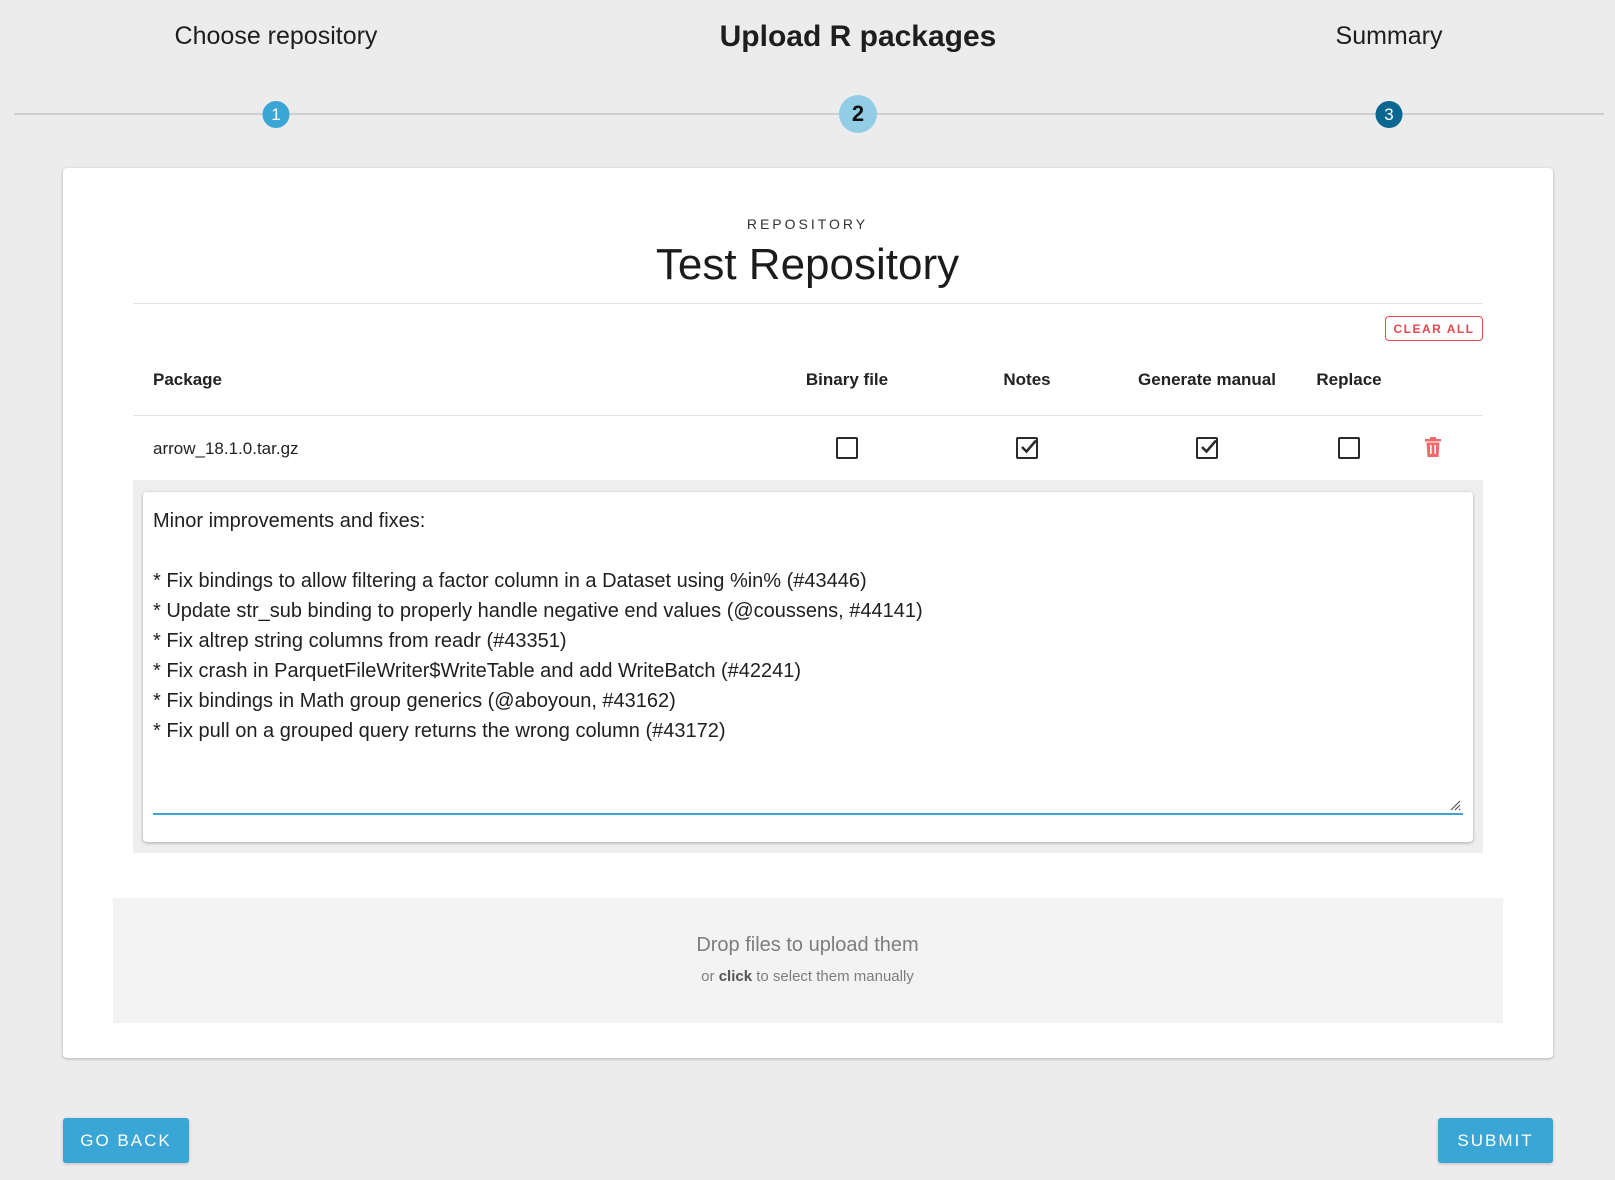 The height and width of the screenshot is (1180, 1615). Describe the element at coordinates (858, 37) in the screenshot. I see `step-title-upload-packages: Upload R packages` at that location.